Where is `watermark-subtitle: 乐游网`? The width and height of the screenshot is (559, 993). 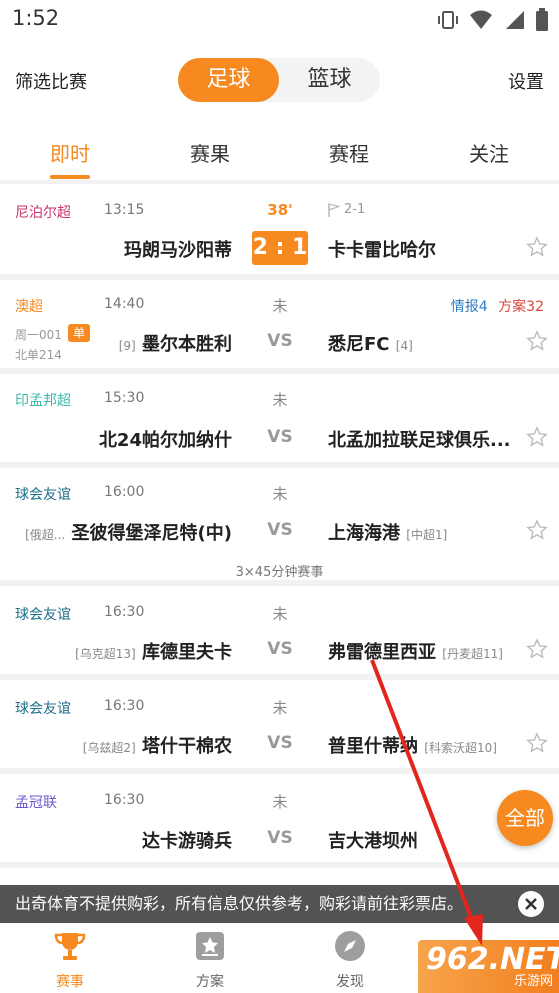 watermark-subtitle: 乐游网 is located at coordinates (533, 981).